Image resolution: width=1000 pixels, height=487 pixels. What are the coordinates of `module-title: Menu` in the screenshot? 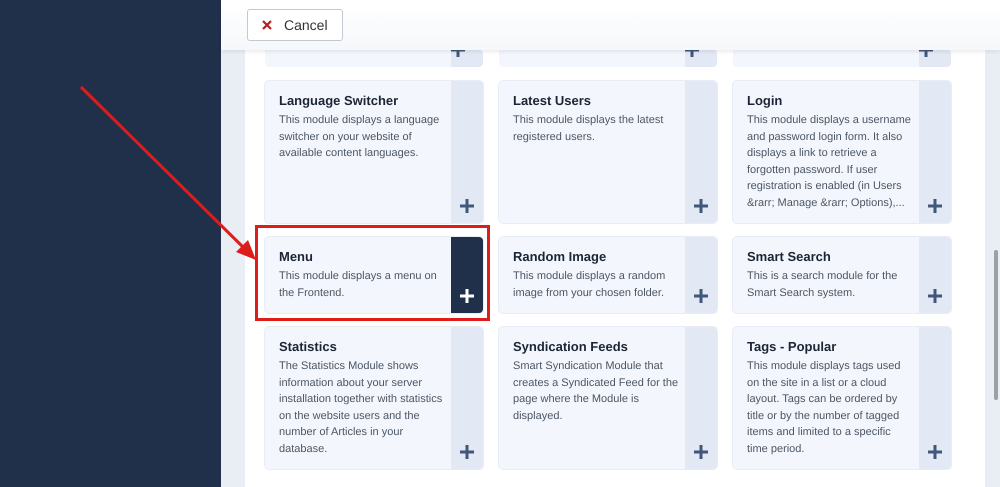 It's located at (296, 256).